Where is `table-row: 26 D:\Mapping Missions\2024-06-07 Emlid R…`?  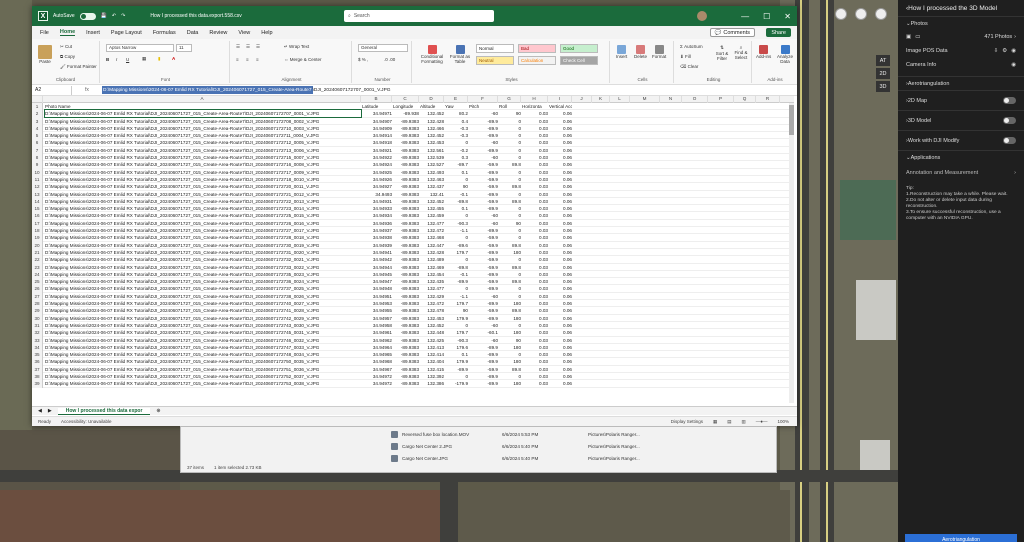 table-row: 26 D:\Mapping Missions\2024-06-07 Emlid R… is located at coordinates (413, 289).